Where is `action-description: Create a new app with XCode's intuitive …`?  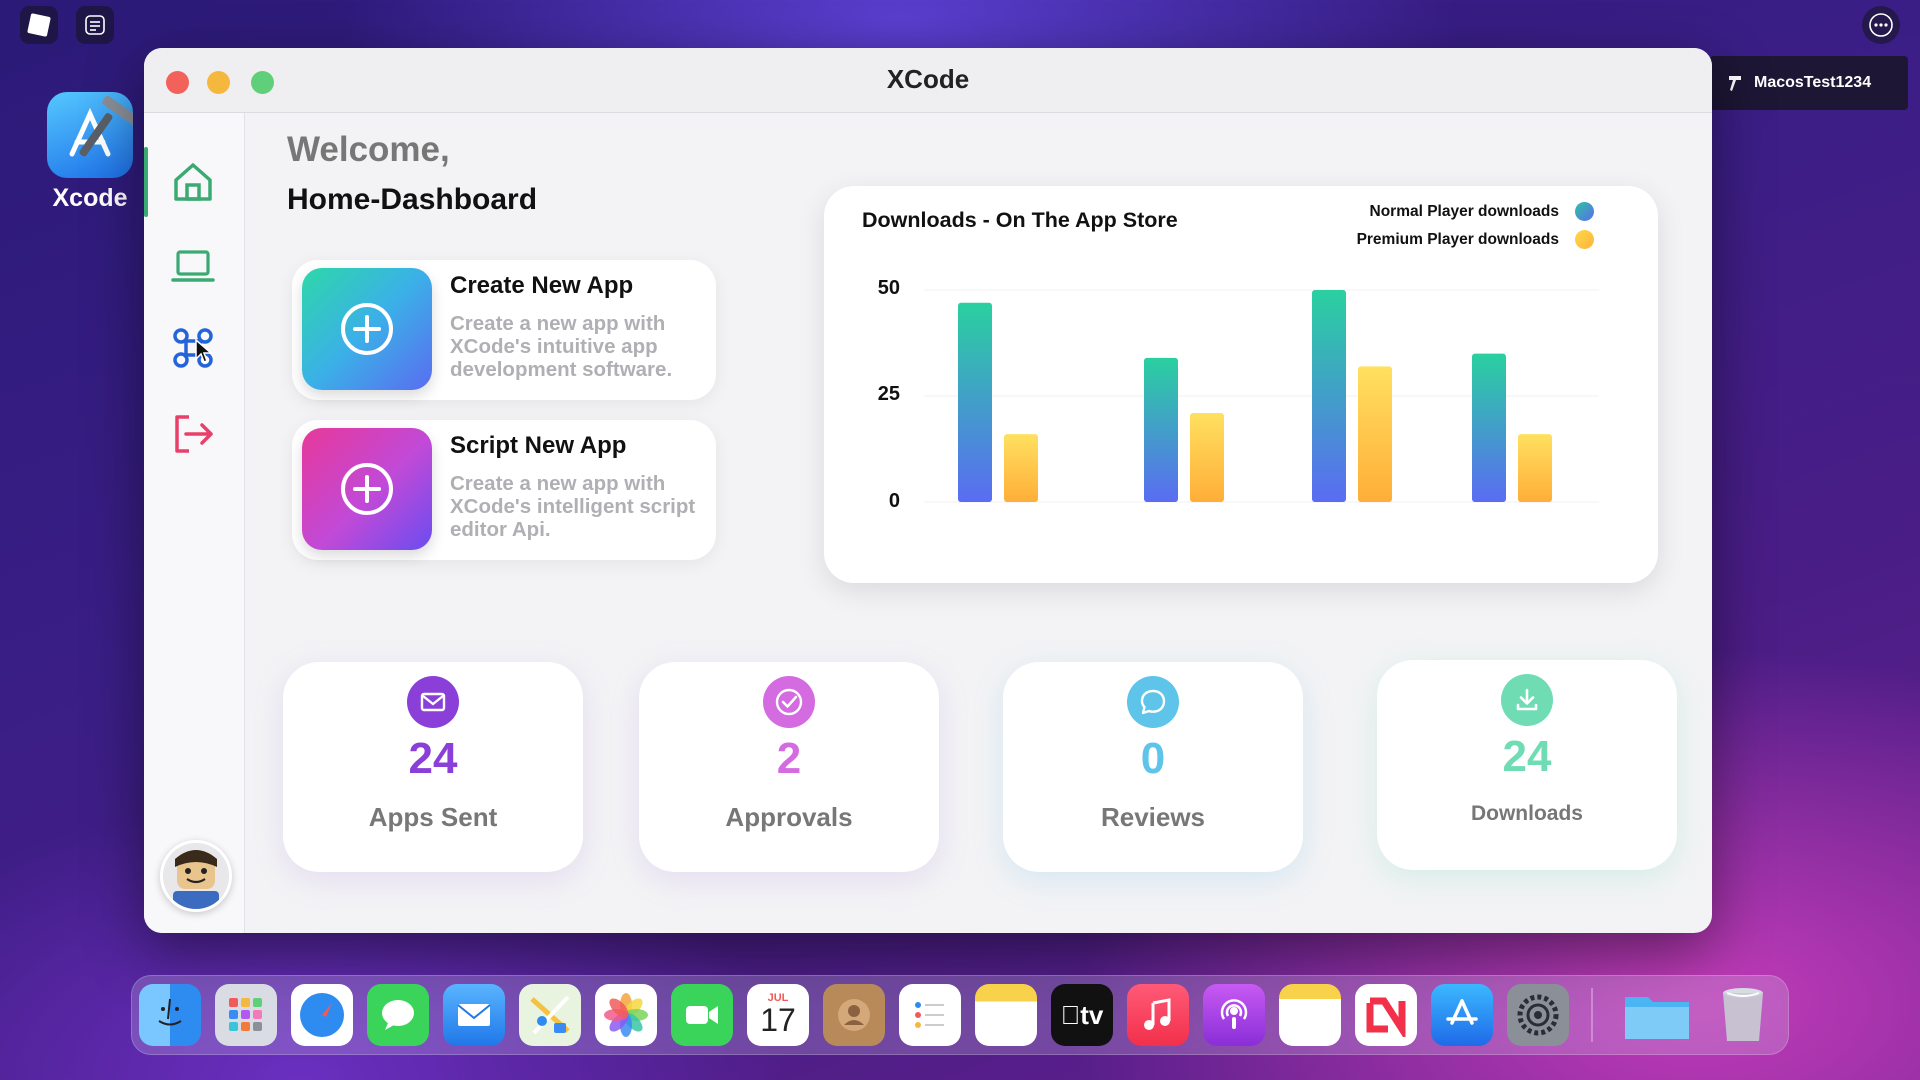
action-description: Create a new app with XCode's intuitive … is located at coordinates (561, 346).